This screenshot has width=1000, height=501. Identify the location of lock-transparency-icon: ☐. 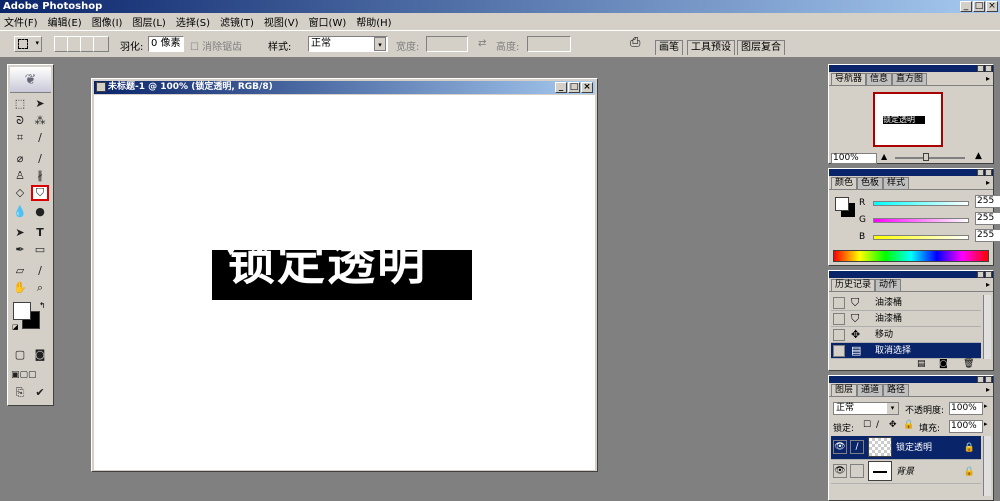
(867, 425).